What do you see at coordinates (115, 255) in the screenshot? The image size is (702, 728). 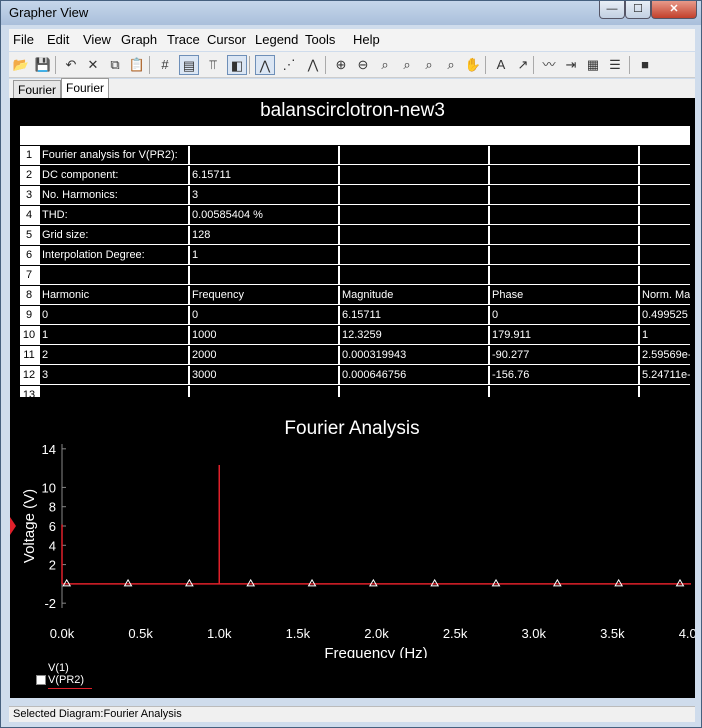 I see `table-cell: Interpolation Degree:` at bounding box center [115, 255].